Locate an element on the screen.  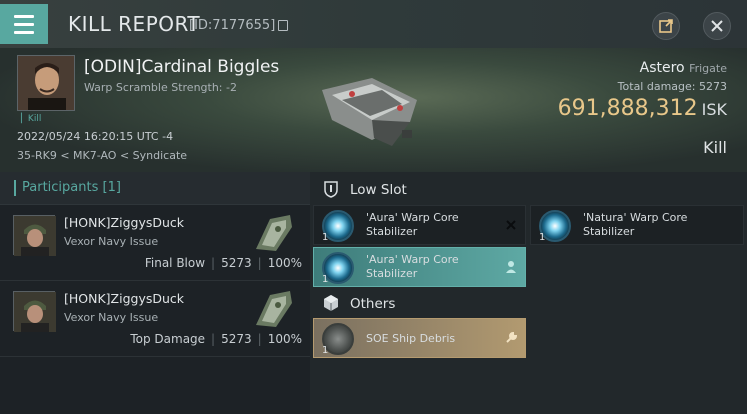
ship-name: Astero Frigate is located at coordinates (683, 68).